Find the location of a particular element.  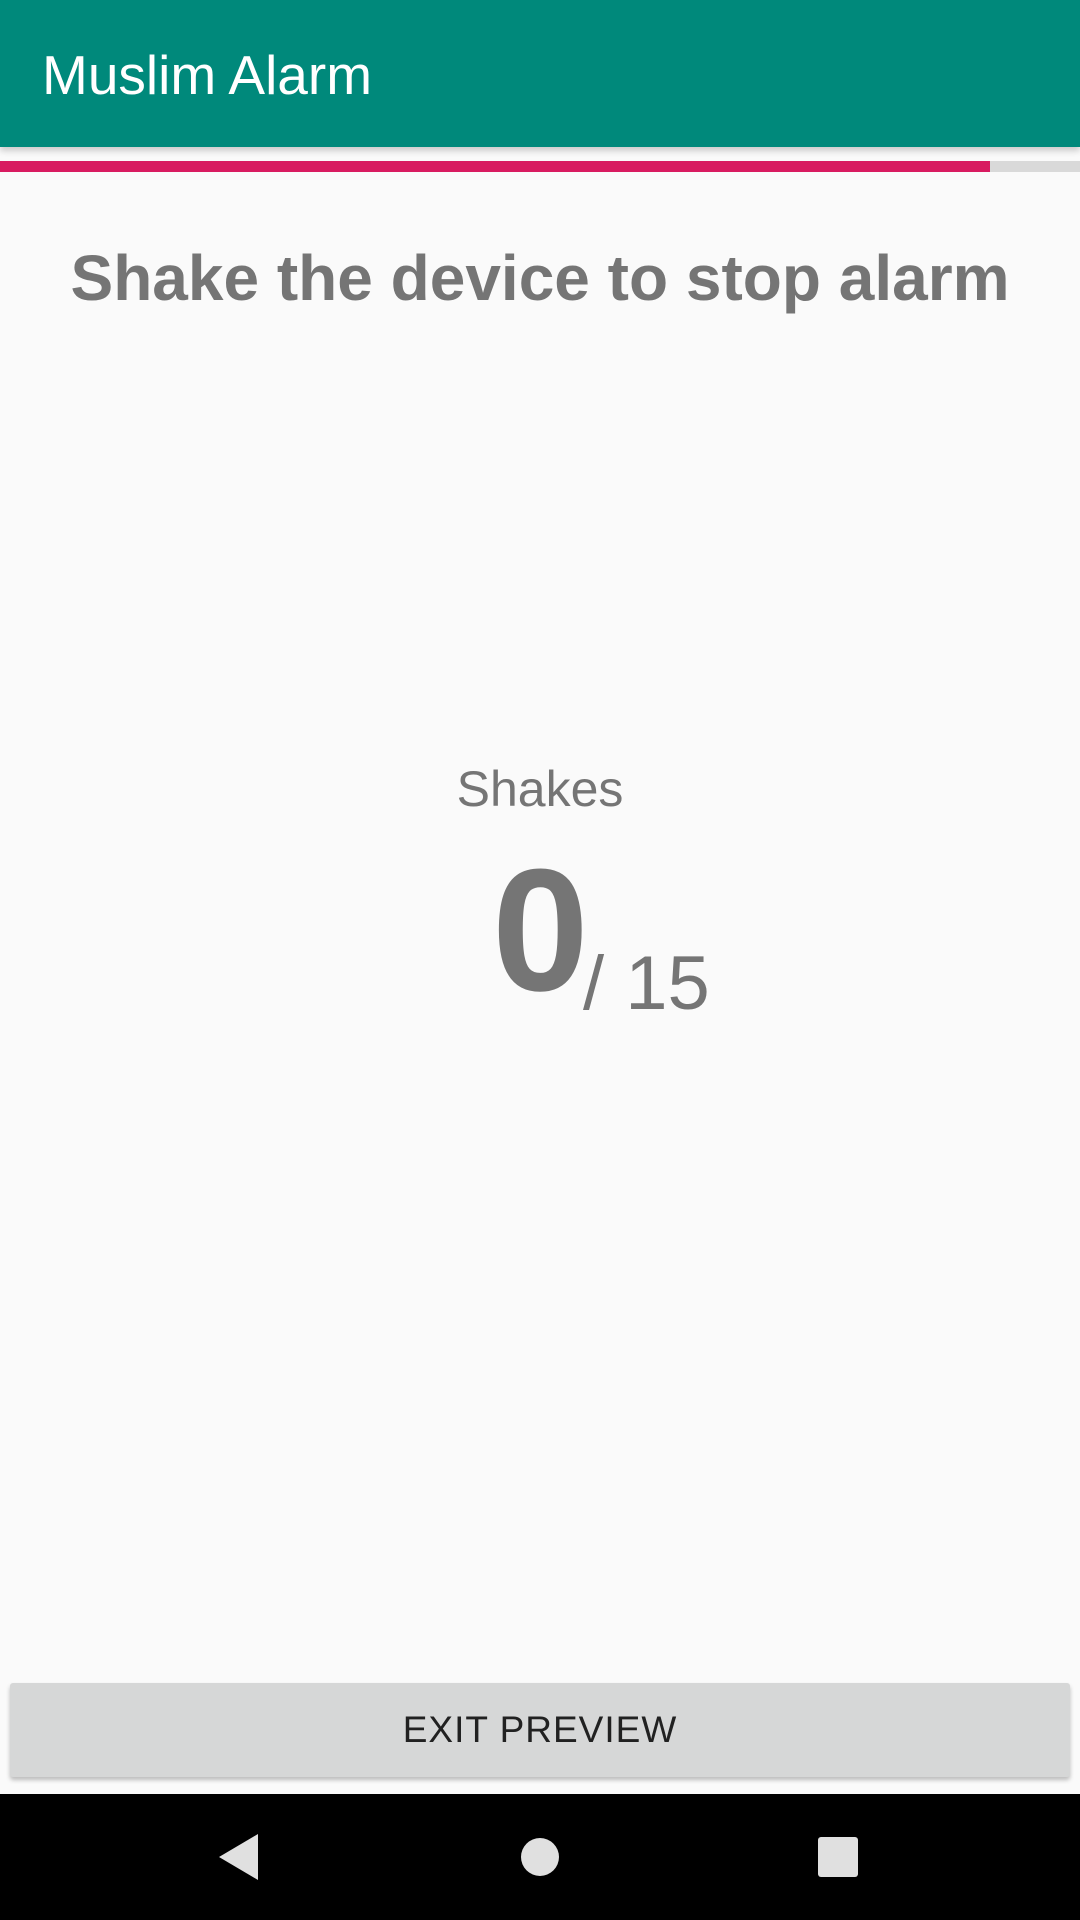

exit-preview-button: EXIT PREVIEW is located at coordinates (540, 1730).